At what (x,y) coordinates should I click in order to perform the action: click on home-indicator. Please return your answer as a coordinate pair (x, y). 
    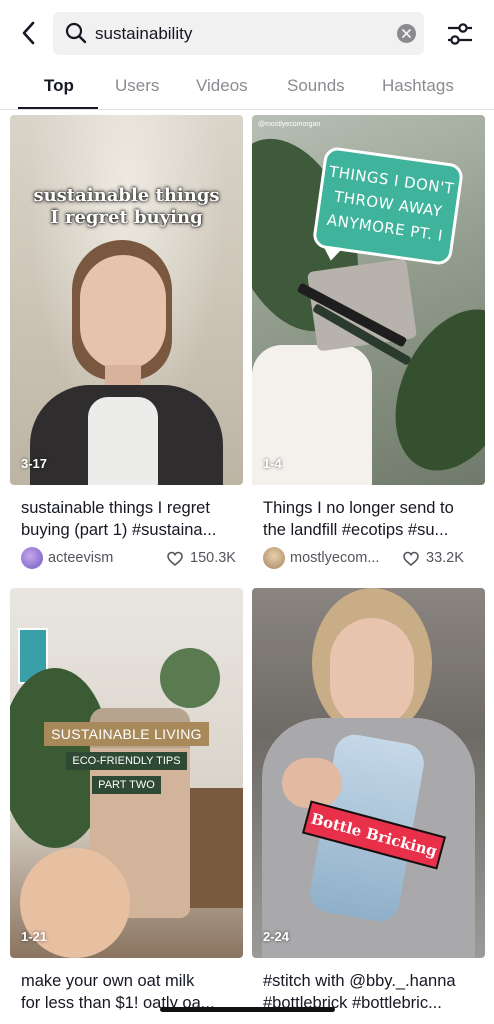
    Looking at the image, I should click on (247, 1009).